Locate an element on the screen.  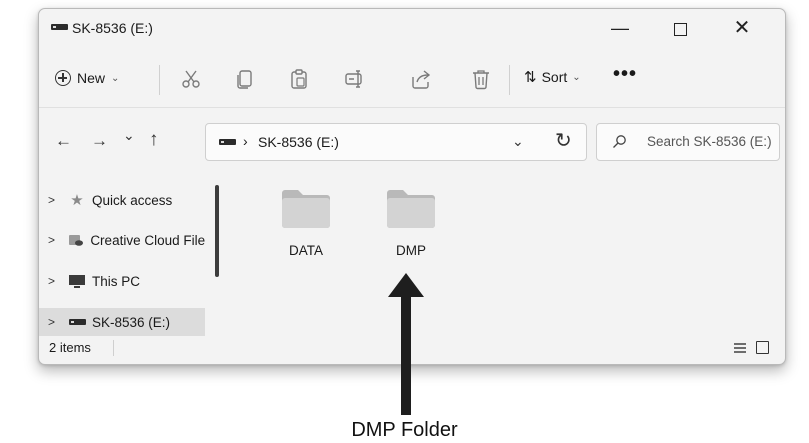
star-icon: ★ is located at coordinates (77, 200).